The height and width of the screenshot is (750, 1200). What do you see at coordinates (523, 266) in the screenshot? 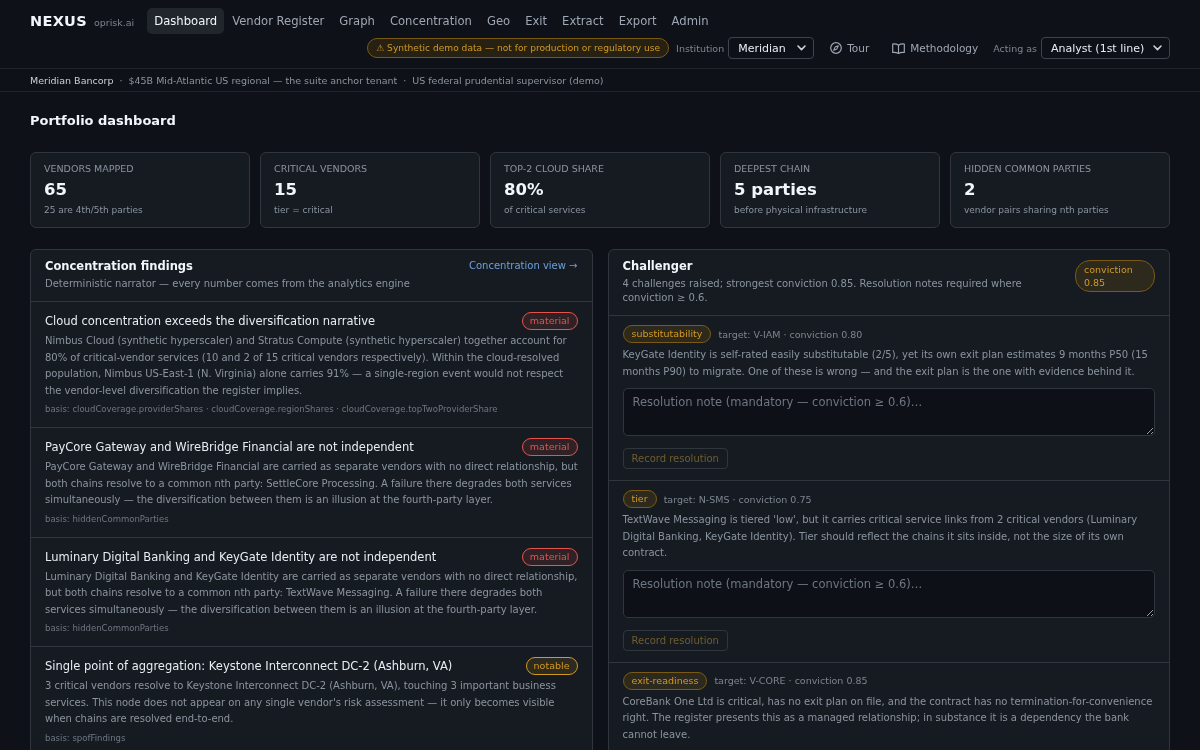
I see `concentration-view-link: Concentration view →` at bounding box center [523, 266].